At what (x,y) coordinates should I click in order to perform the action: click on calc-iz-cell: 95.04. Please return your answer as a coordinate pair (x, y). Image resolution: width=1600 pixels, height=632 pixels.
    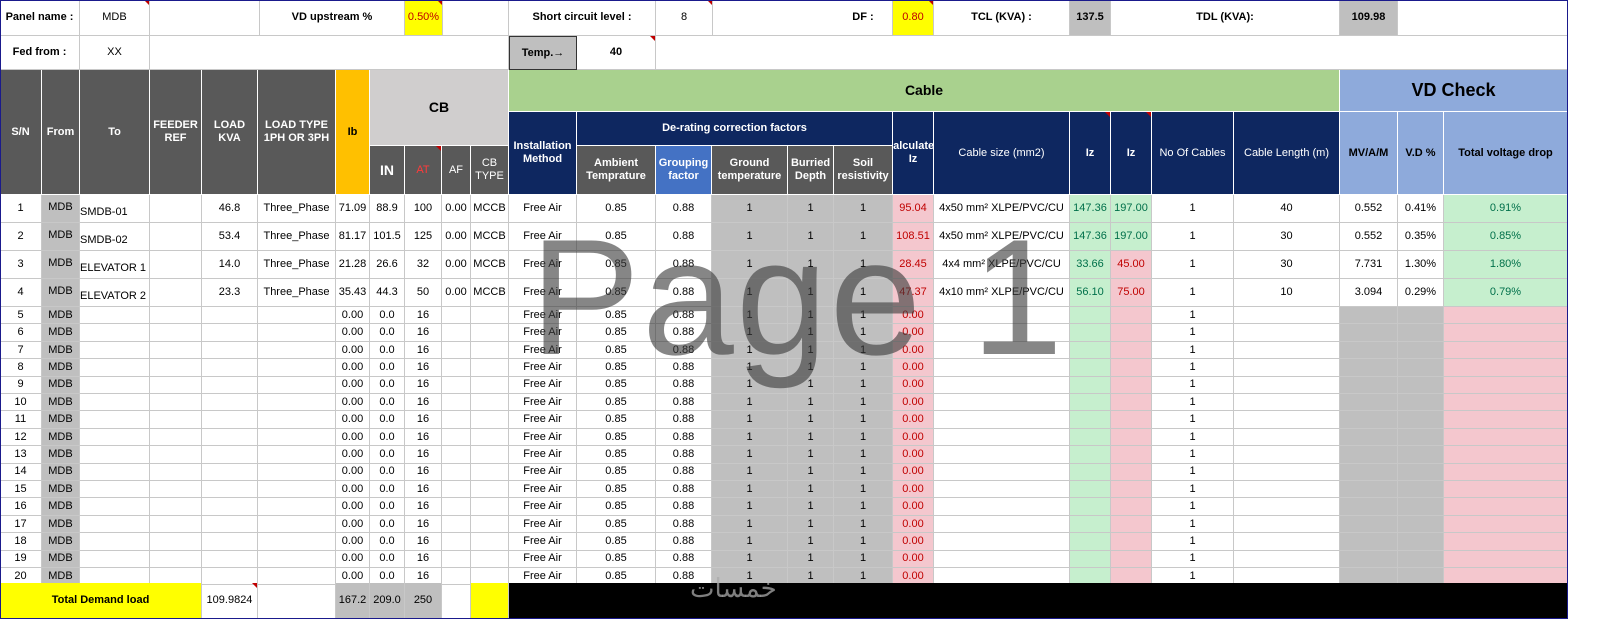
    Looking at the image, I should click on (913, 209).